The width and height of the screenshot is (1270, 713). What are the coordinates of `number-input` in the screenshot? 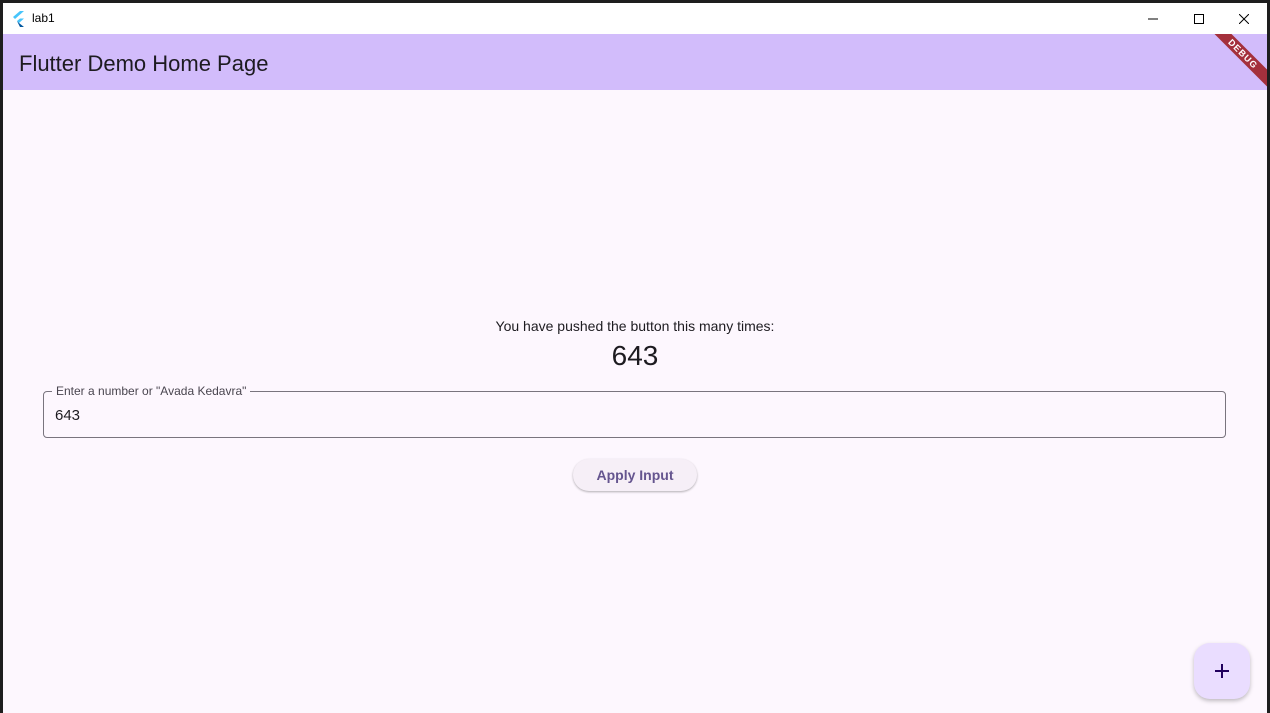 It's located at (630, 415).